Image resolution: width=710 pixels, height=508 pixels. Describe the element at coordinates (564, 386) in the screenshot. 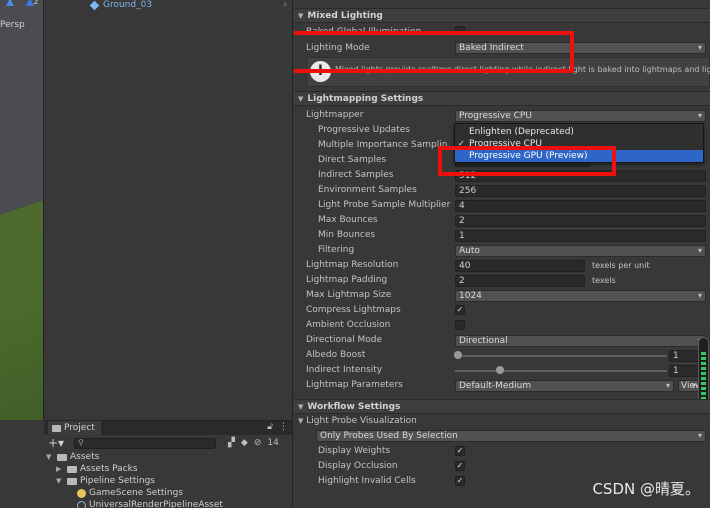

I see `lightmap-parameters-dropdown: Default-Medium` at that location.